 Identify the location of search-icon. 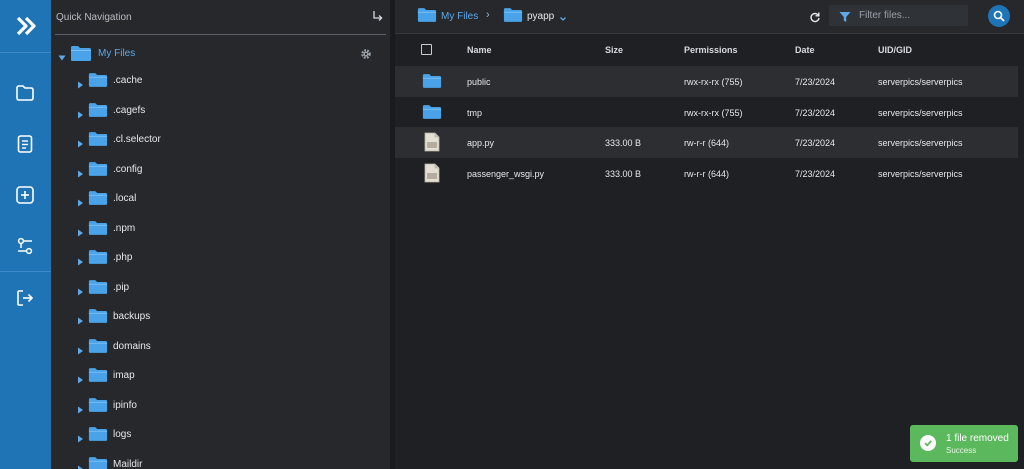
(999, 16).